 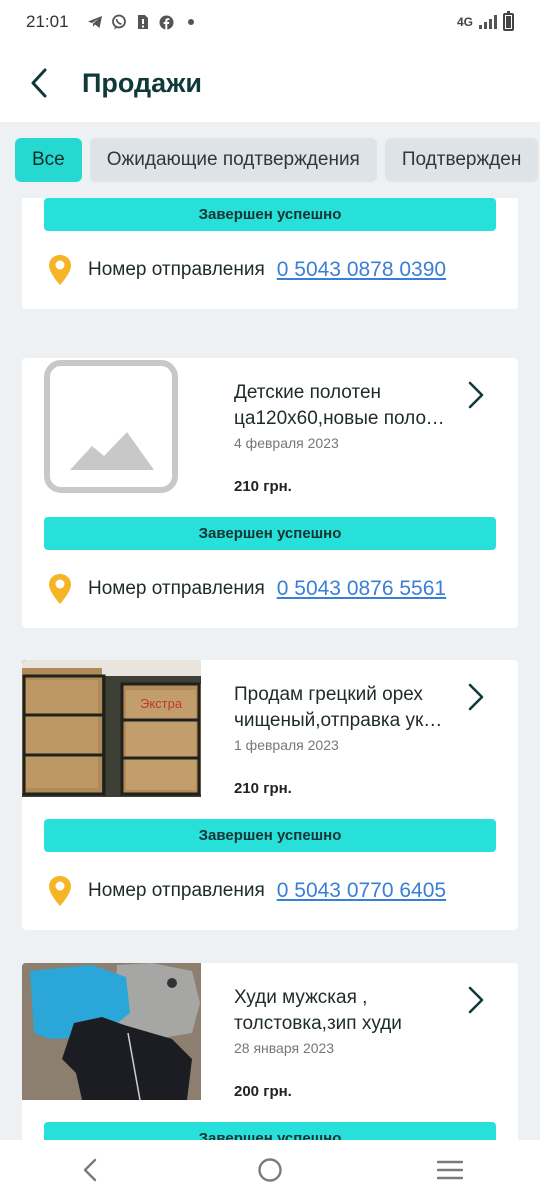 What do you see at coordinates (508, 21) in the screenshot?
I see `battery-icon` at bounding box center [508, 21].